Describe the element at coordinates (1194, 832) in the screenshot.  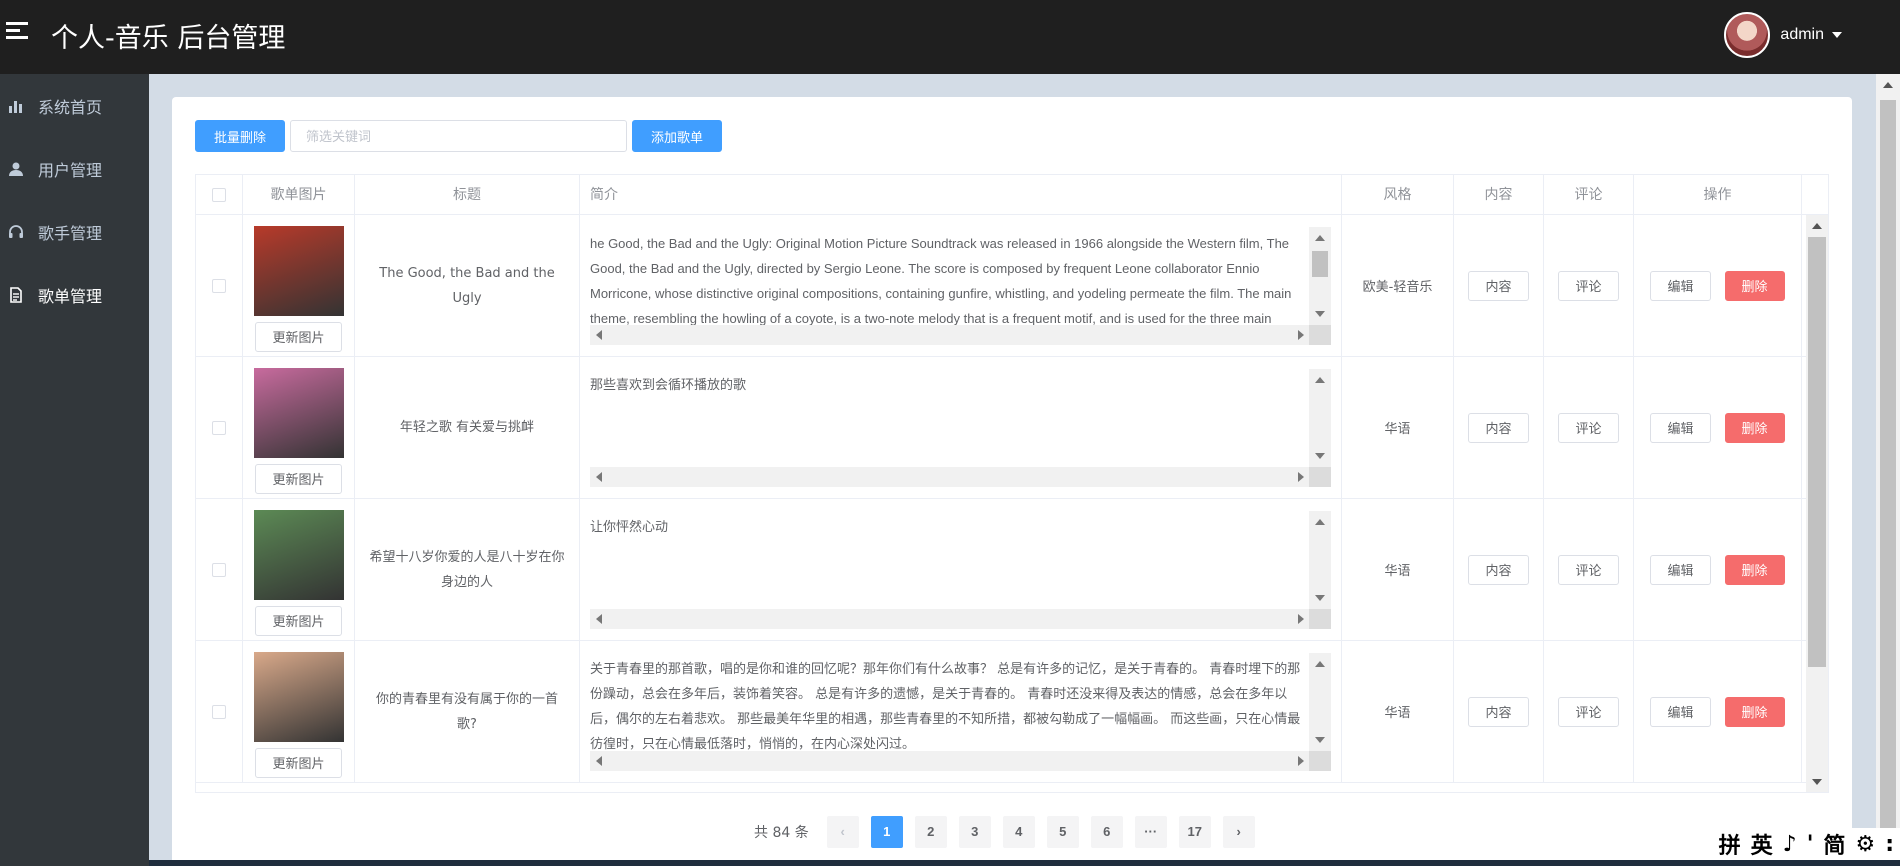
I see `page-number-button: 17` at that location.